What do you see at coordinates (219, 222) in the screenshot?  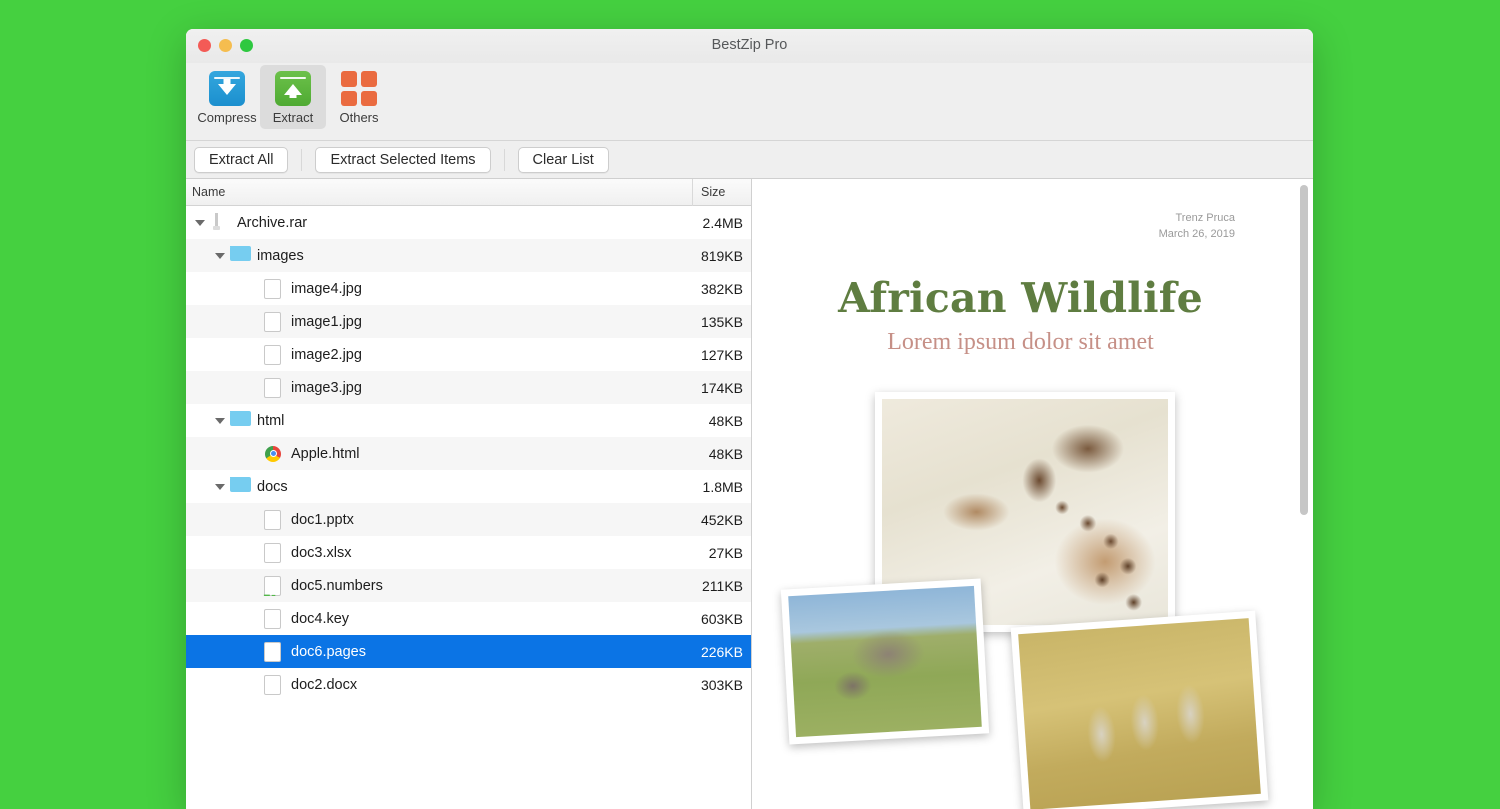 I see `rar-archive-icon` at bounding box center [219, 222].